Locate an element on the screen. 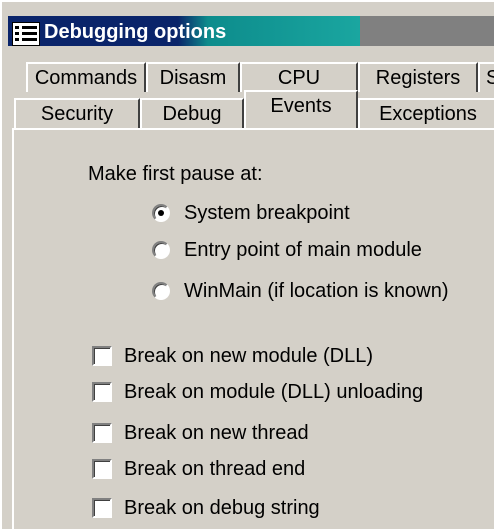  checkbox-break-debug-string-label: Break on debug string is located at coordinates (222, 508).